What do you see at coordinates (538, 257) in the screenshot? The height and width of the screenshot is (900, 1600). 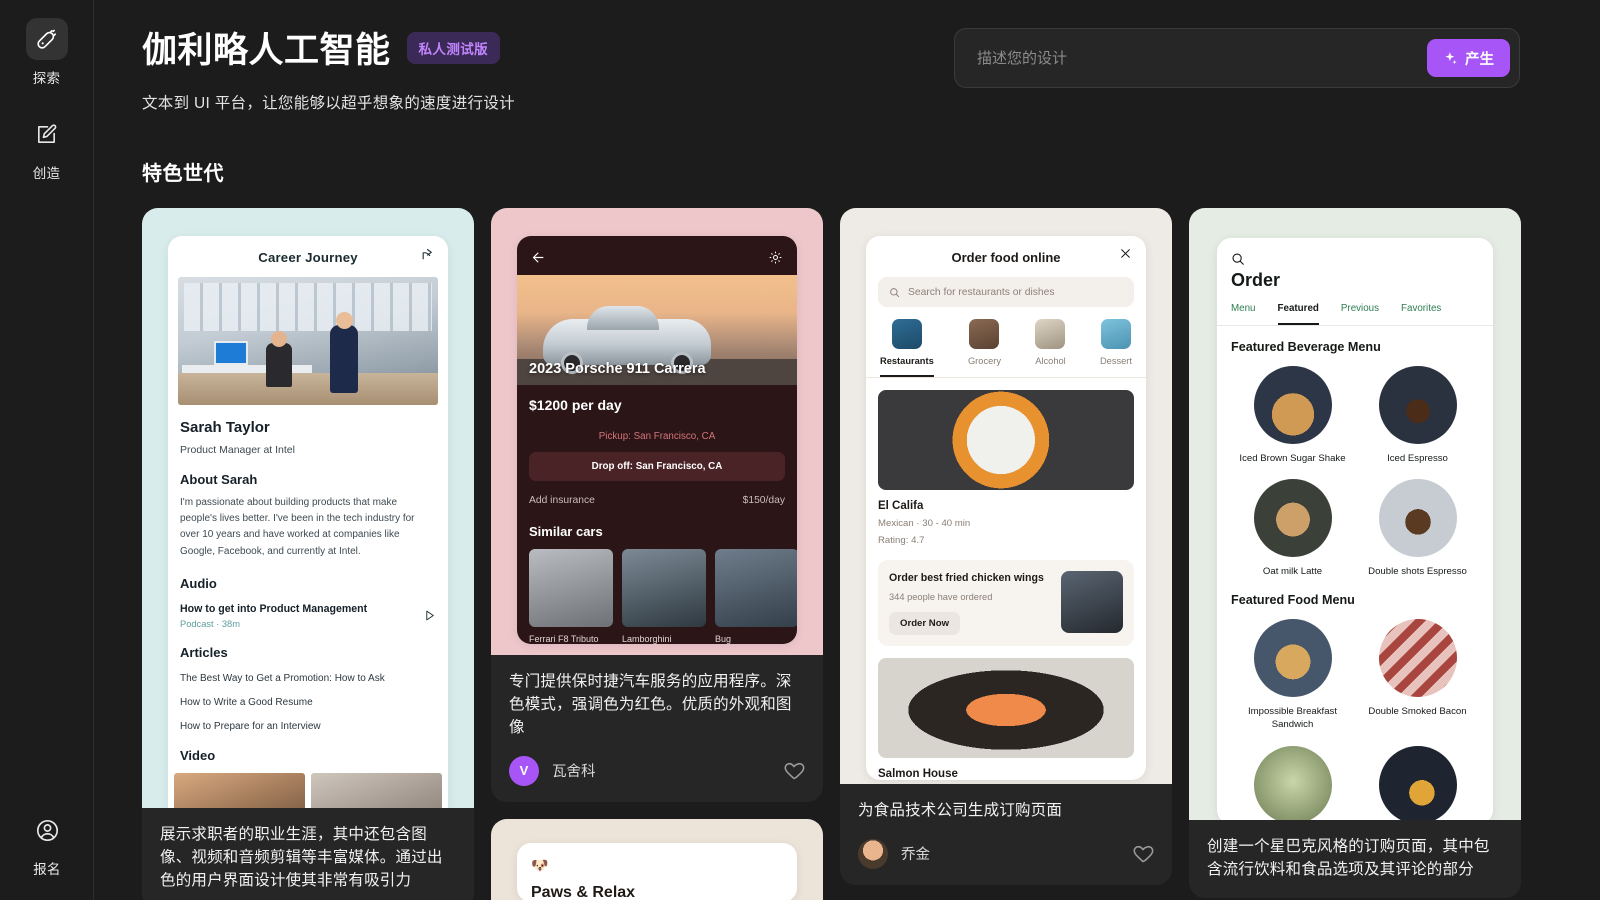 I see `arrow-left-icon` at bounding box center [538, 257].